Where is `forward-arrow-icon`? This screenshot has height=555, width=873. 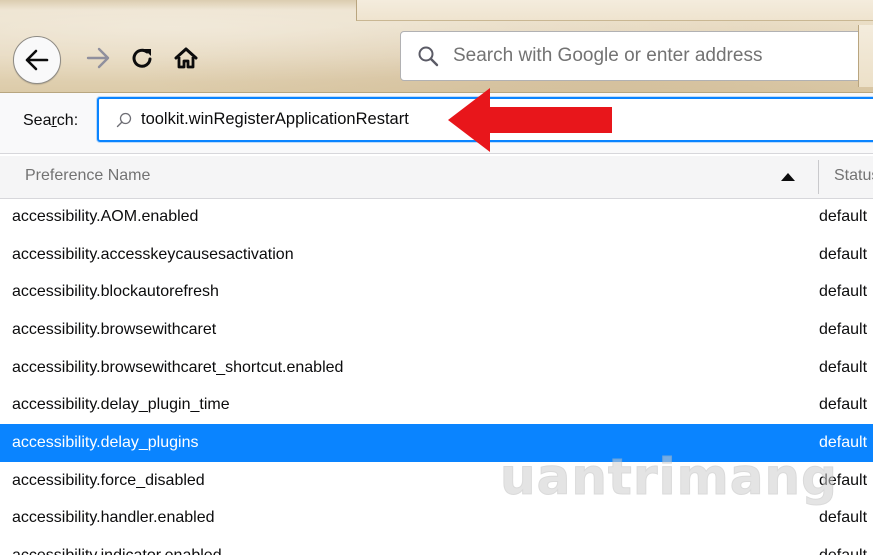
forward-arrow-icon is located at coordinates (98, 58).